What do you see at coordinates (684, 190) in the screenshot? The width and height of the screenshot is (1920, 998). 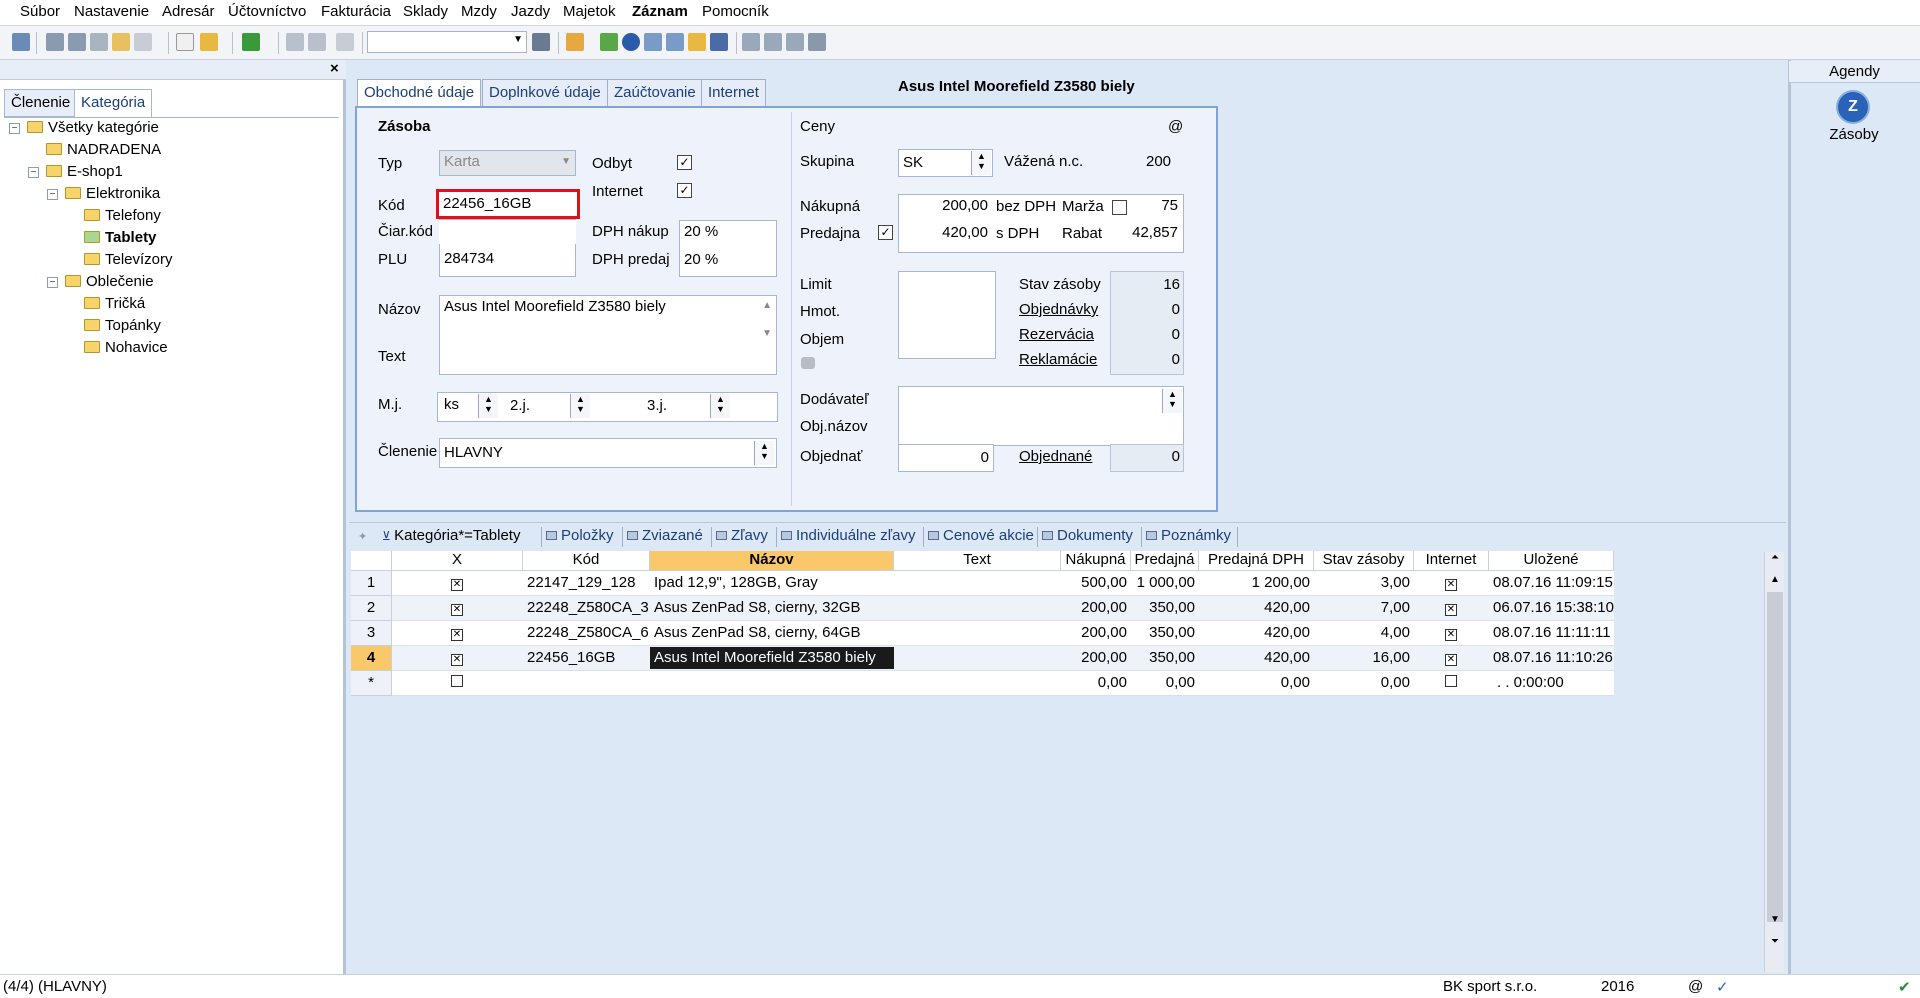 I see `internet-checkbox: ✓` at bounding box center [684, 190].